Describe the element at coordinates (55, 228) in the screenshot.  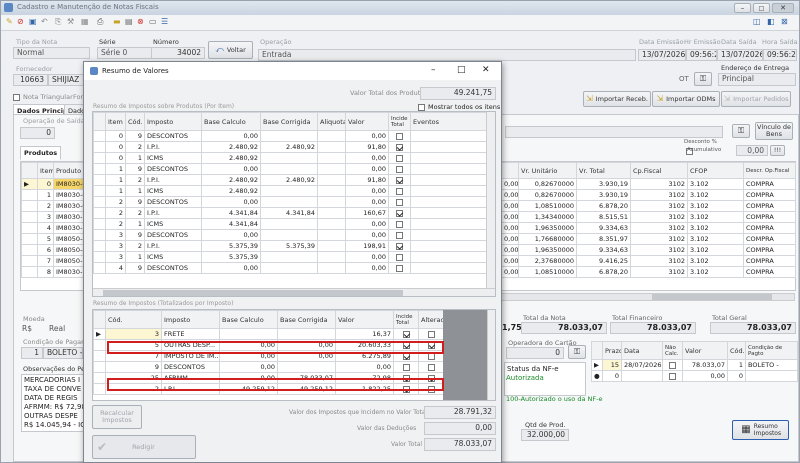
I see `table-row: 4 IM8030-1` at that location.